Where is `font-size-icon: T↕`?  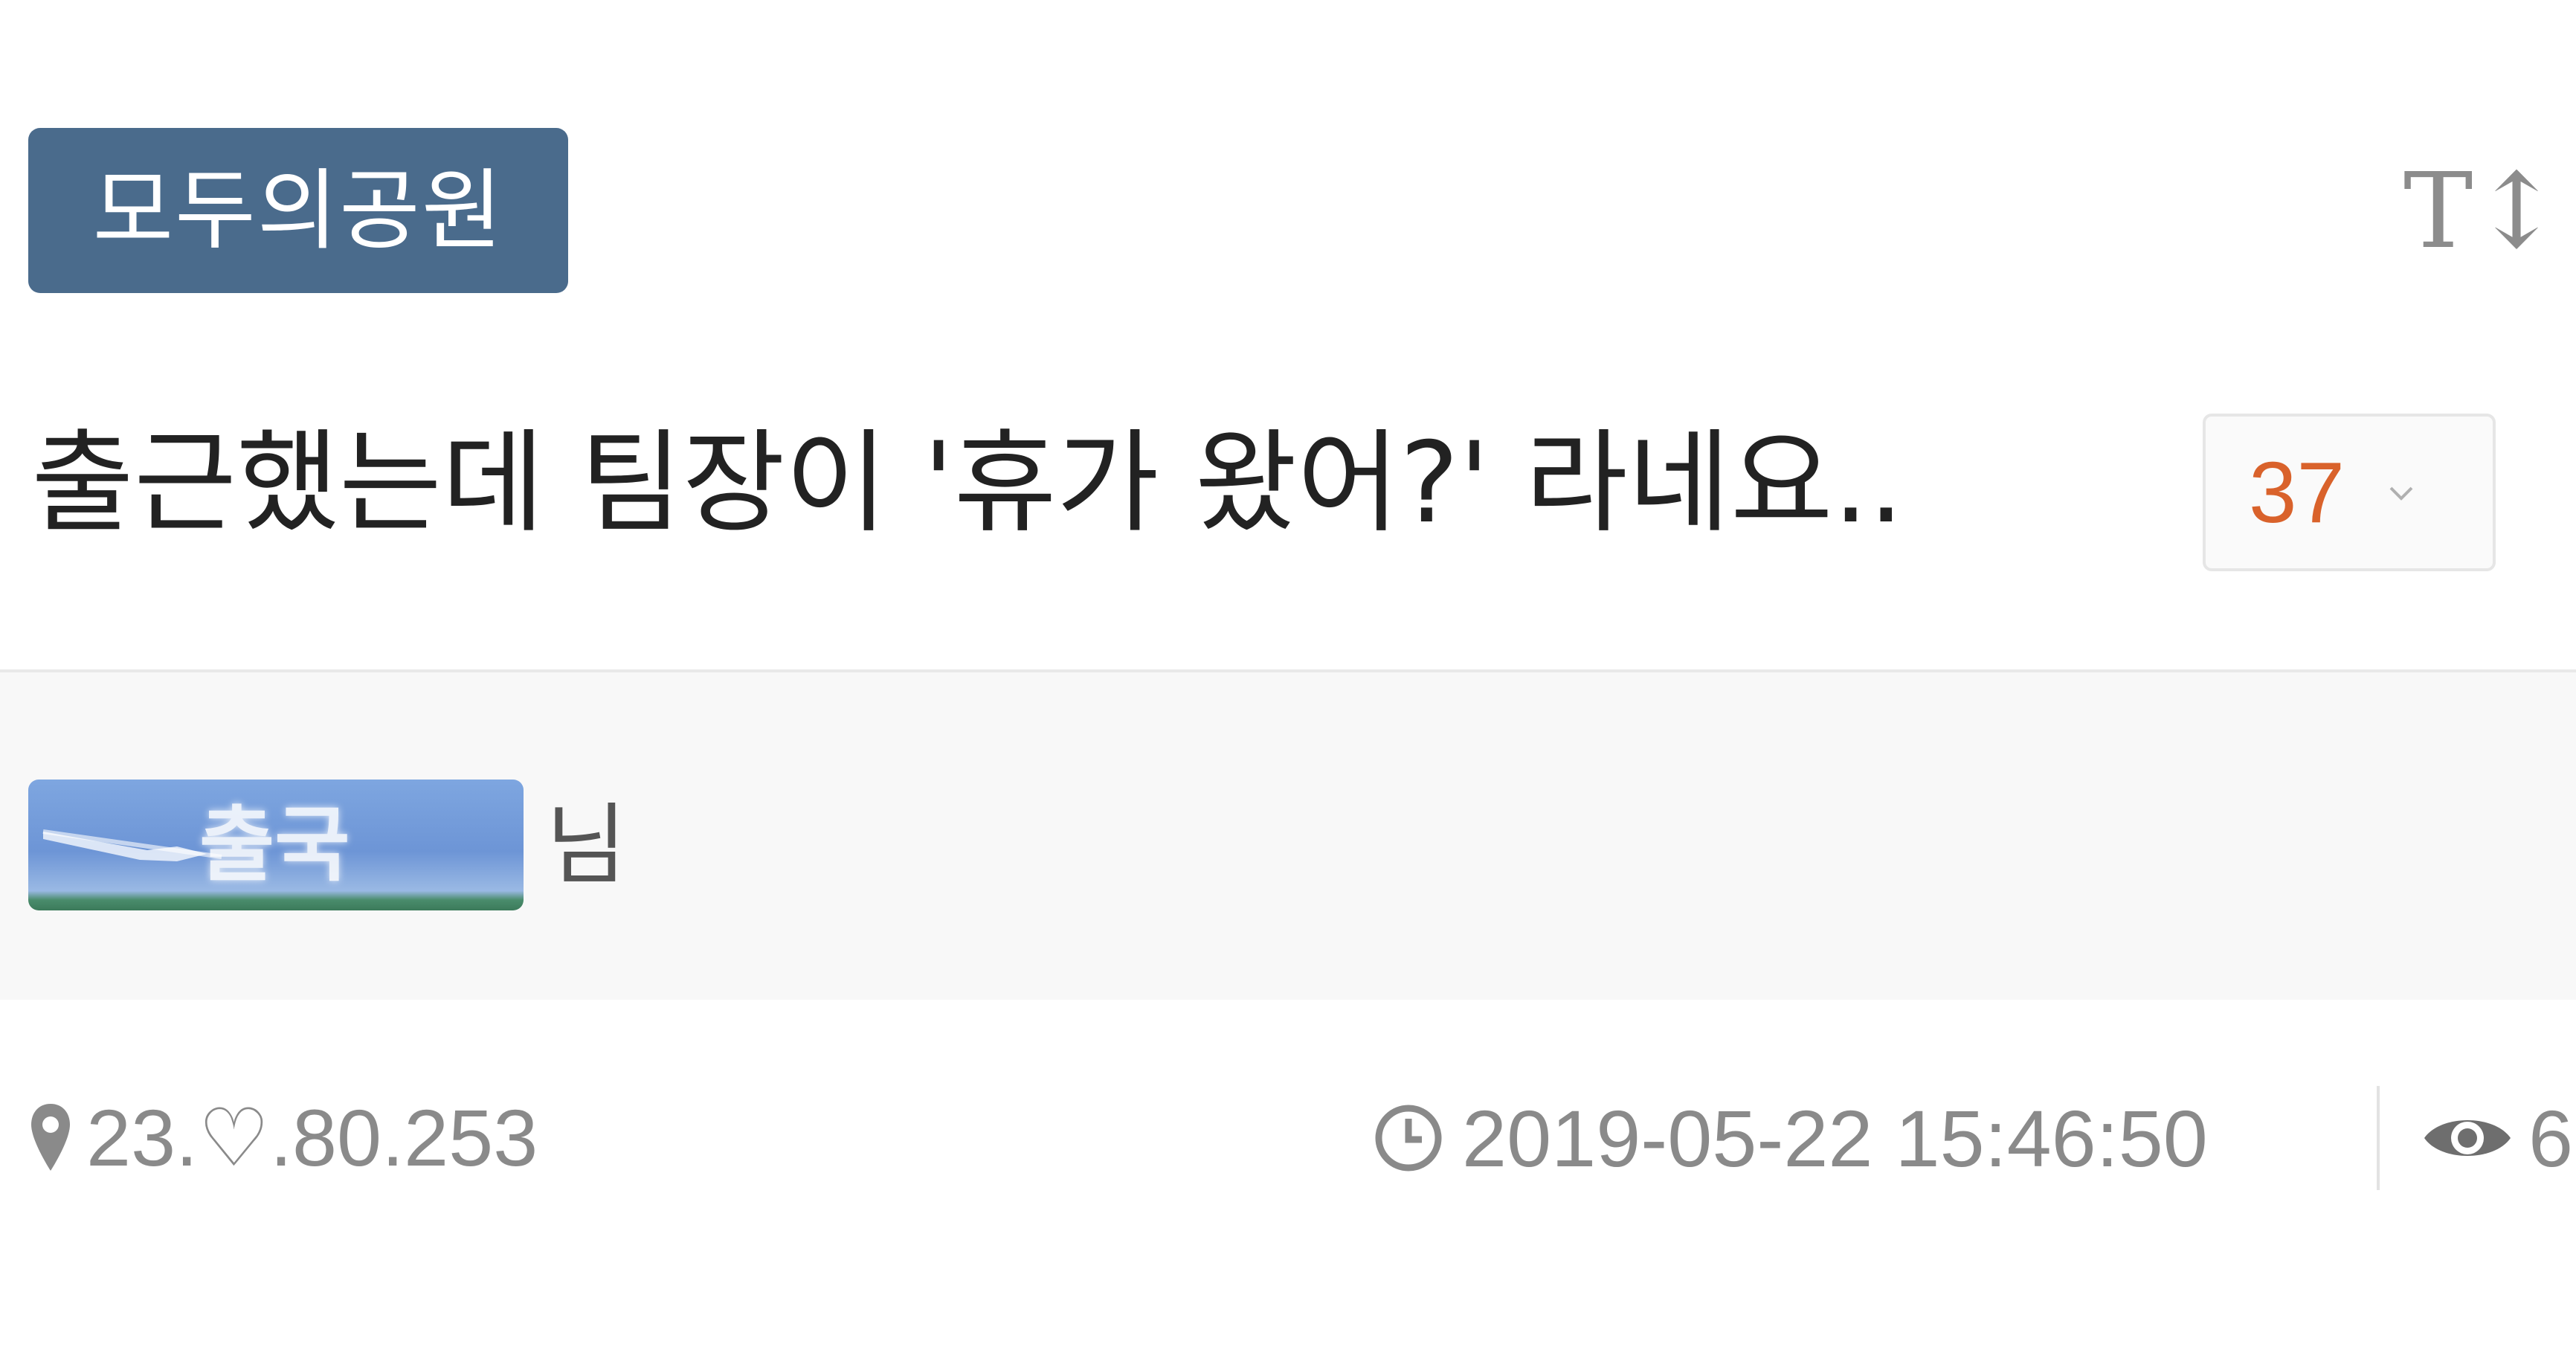 font-size-icon: T↕ is located at coordinates (2481, 212).